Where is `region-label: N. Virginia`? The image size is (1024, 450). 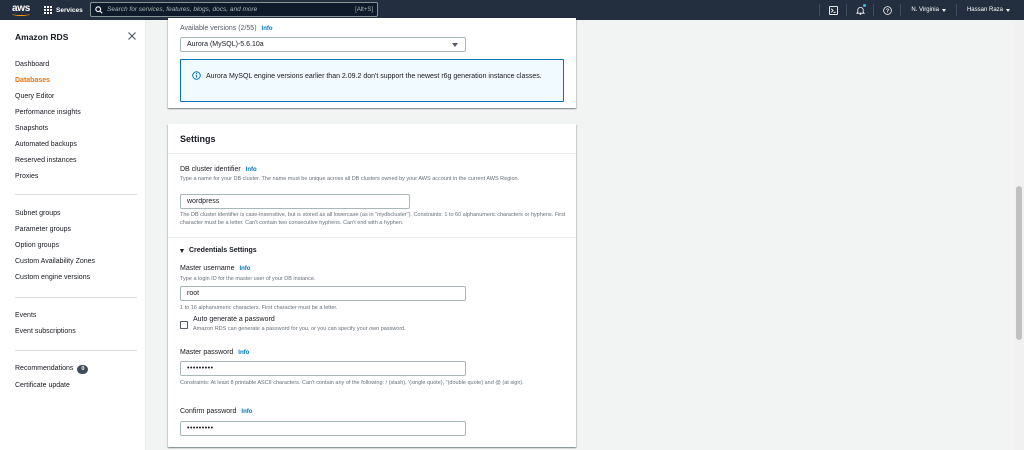
region-label: N. Virginia is located at coordinates (925, 10).